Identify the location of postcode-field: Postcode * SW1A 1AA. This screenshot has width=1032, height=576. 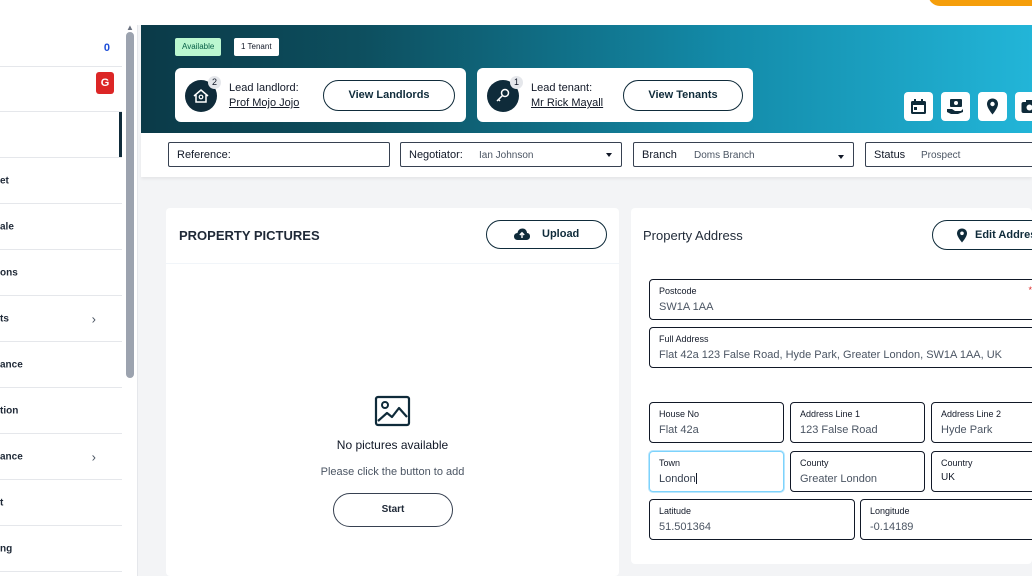
(840, 299).